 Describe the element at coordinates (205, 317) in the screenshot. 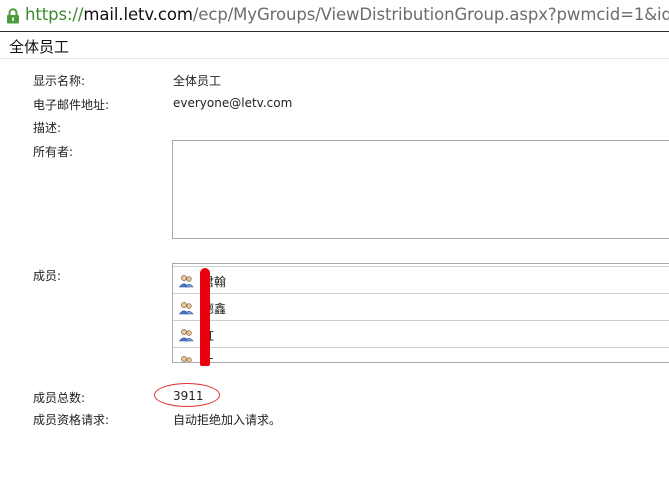

I see `redaction-mark` at that location.